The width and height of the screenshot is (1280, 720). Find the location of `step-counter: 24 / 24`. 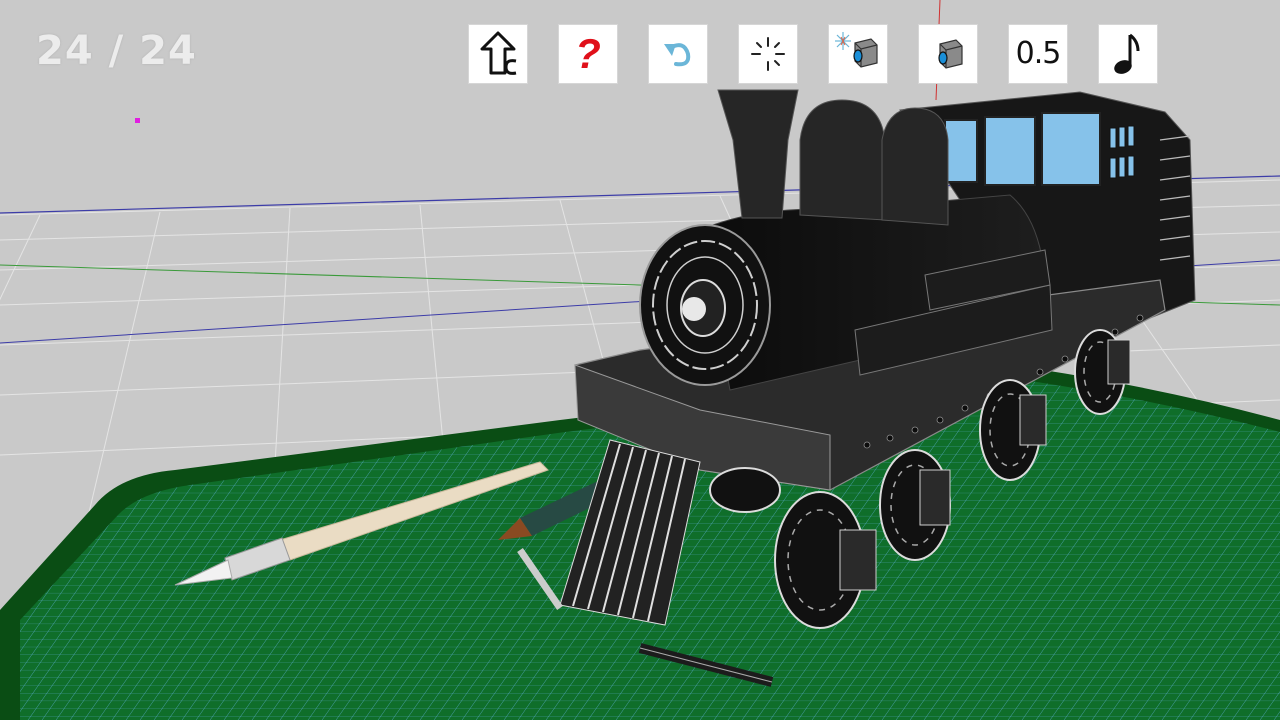

step-counter: 24 / 24 is located at coordinates (116, 51).